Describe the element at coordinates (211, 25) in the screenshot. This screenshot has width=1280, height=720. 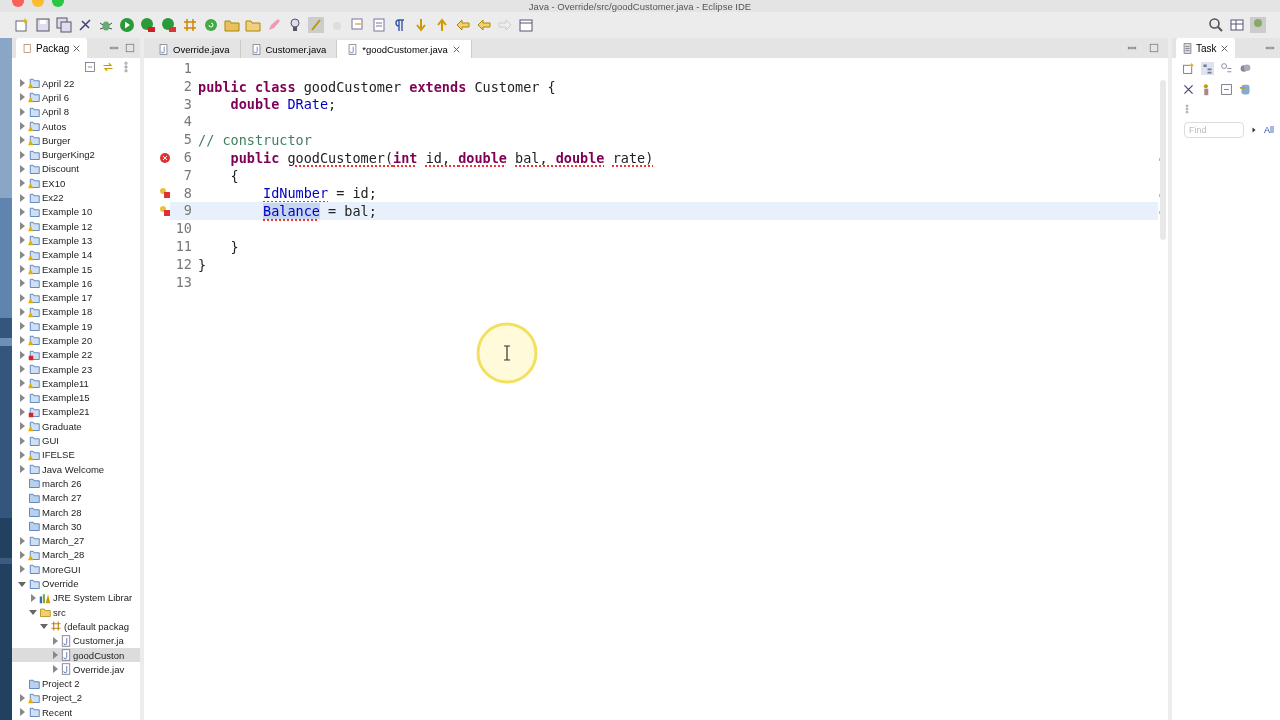
I see `refresh-icon` at that location.